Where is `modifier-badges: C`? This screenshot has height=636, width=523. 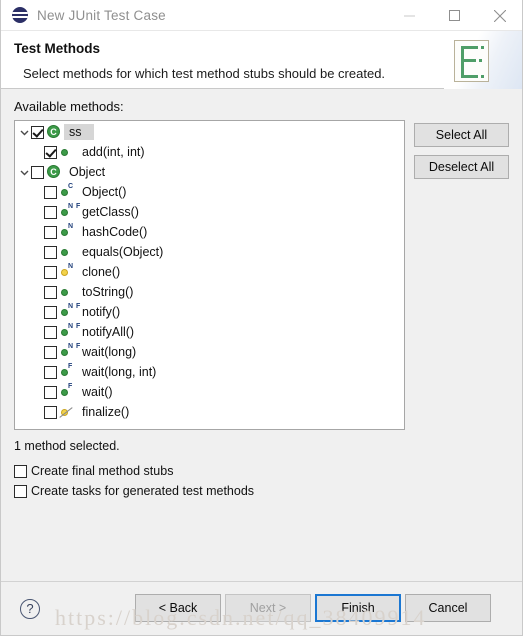
modifier-badges: C is located at coordinates (71, 186).